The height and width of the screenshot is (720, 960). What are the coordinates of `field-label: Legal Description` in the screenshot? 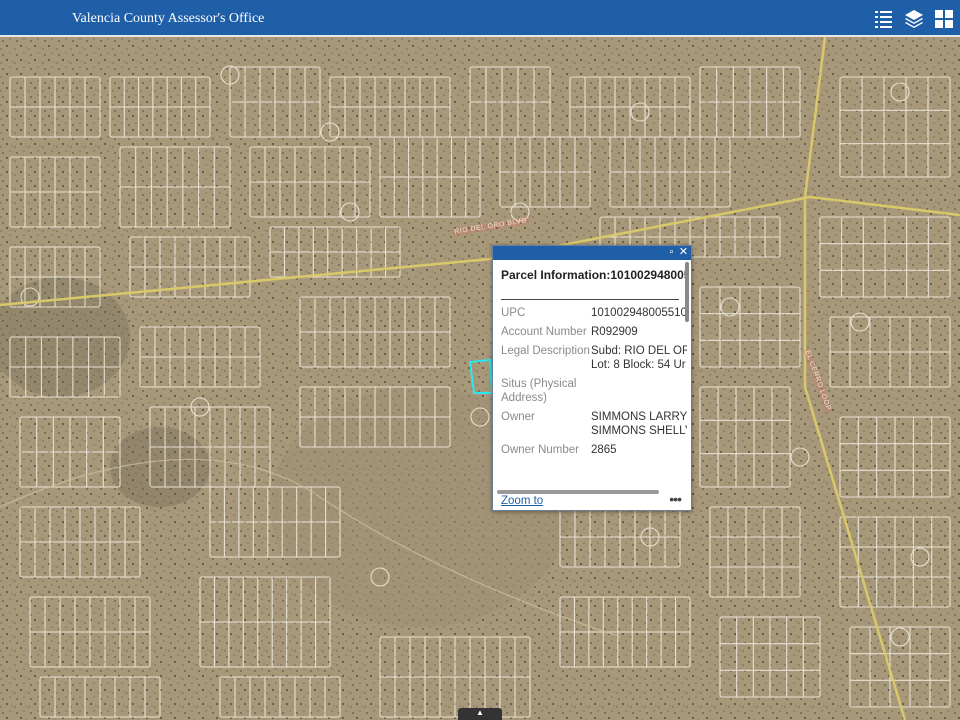 It's located at (545, 351).